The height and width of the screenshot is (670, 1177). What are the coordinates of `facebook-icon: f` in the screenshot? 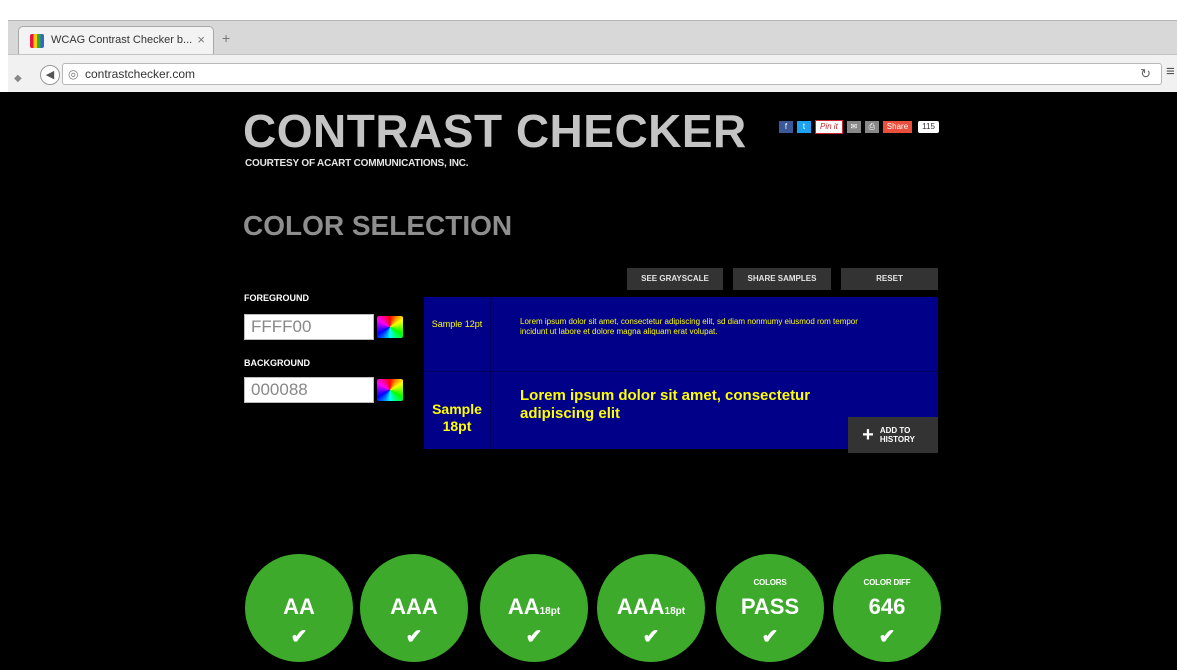 It's located at (786, 127).